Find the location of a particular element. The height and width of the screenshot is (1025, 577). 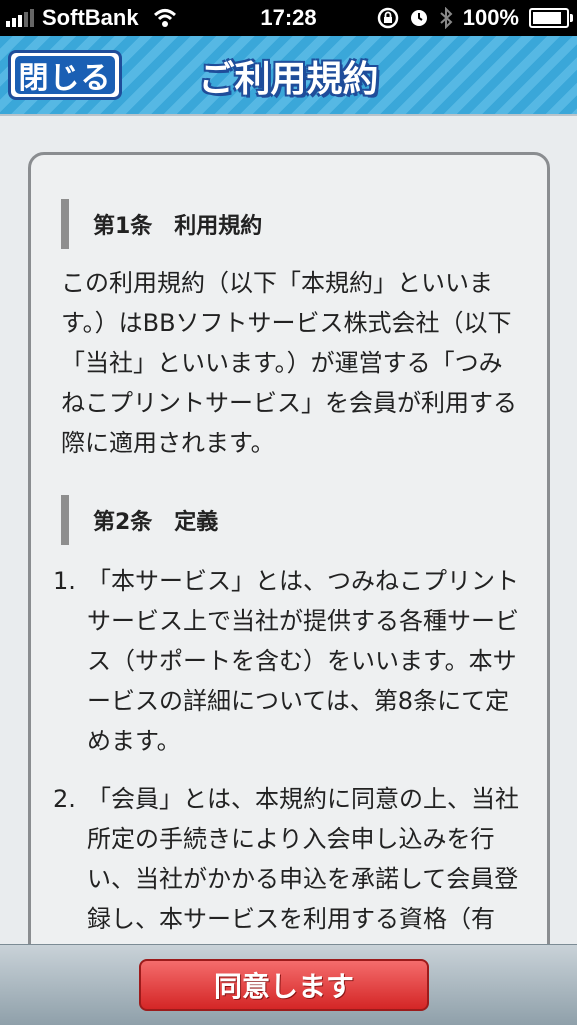

list-item-number: 1. is located at coordinates (64, 581).